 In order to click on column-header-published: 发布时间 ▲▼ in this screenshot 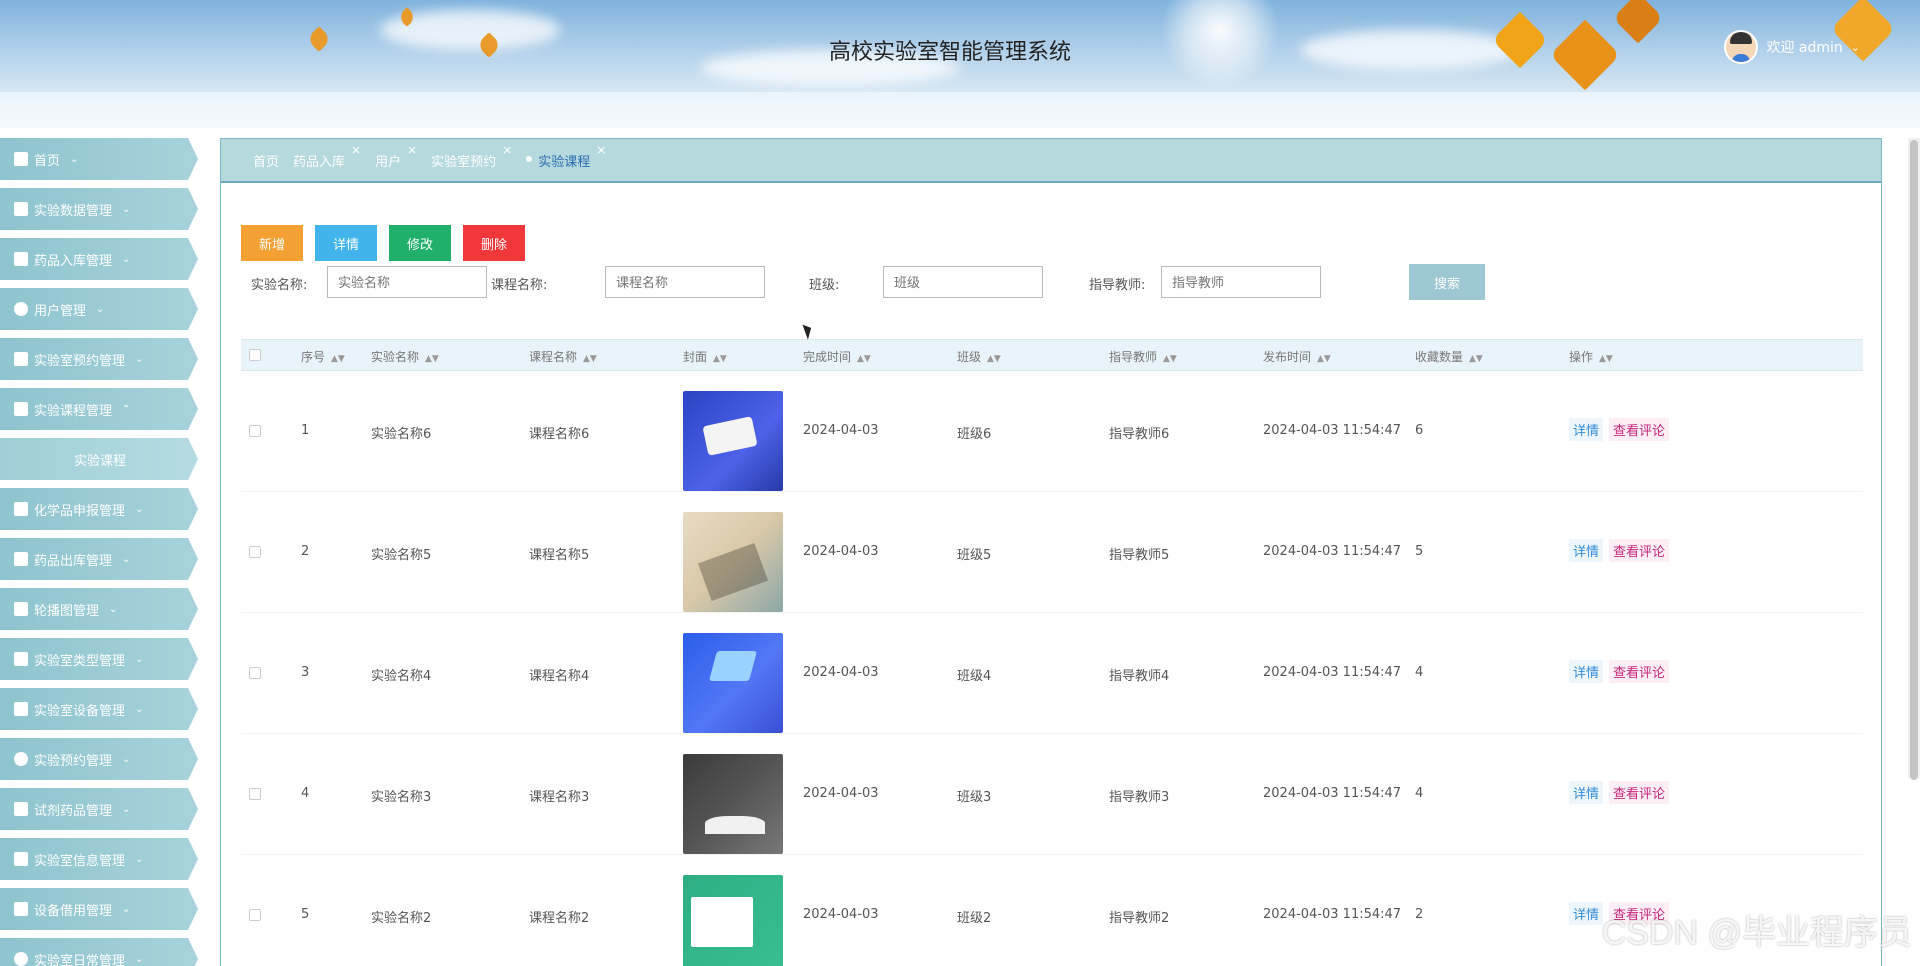, I will do `click(1297, 356)`.